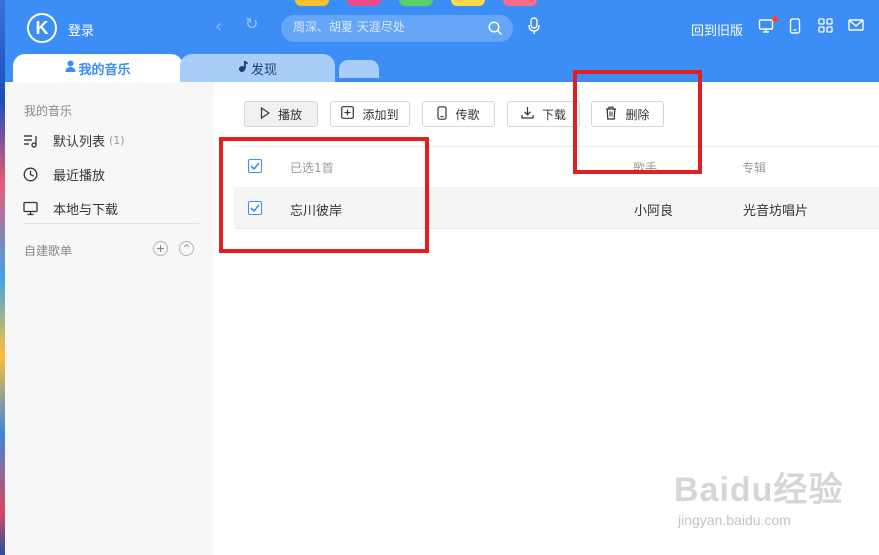  I want to click on annotation-box-delete, so click(637, 122).